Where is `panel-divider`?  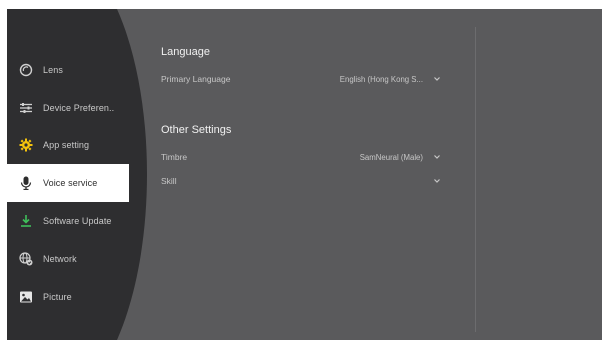 panel-divider is located at coordinates (475, 179).